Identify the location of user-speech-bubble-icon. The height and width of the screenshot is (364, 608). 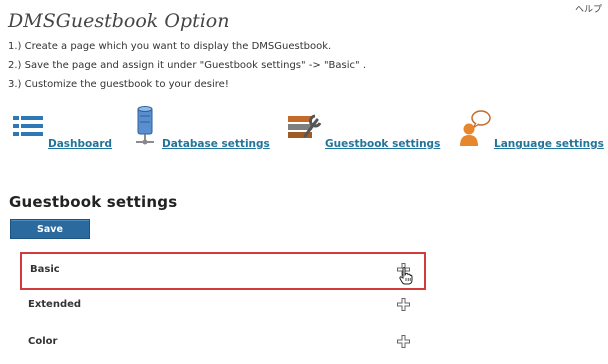
(475, 128).